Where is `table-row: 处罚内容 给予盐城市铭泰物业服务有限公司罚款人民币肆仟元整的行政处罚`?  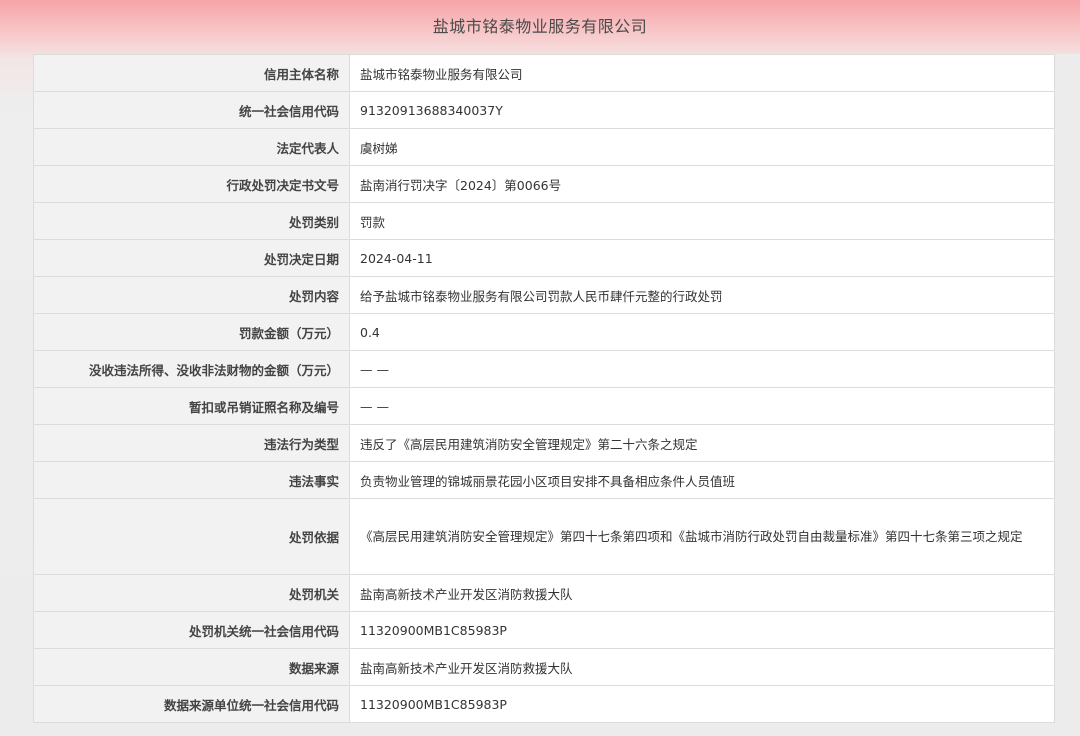
table-row: 处罚内容 给予盐城市铭泰物业服务有限公司罚款人民币肆仟元整的行政处罚 is located at coordinates (544, 295).